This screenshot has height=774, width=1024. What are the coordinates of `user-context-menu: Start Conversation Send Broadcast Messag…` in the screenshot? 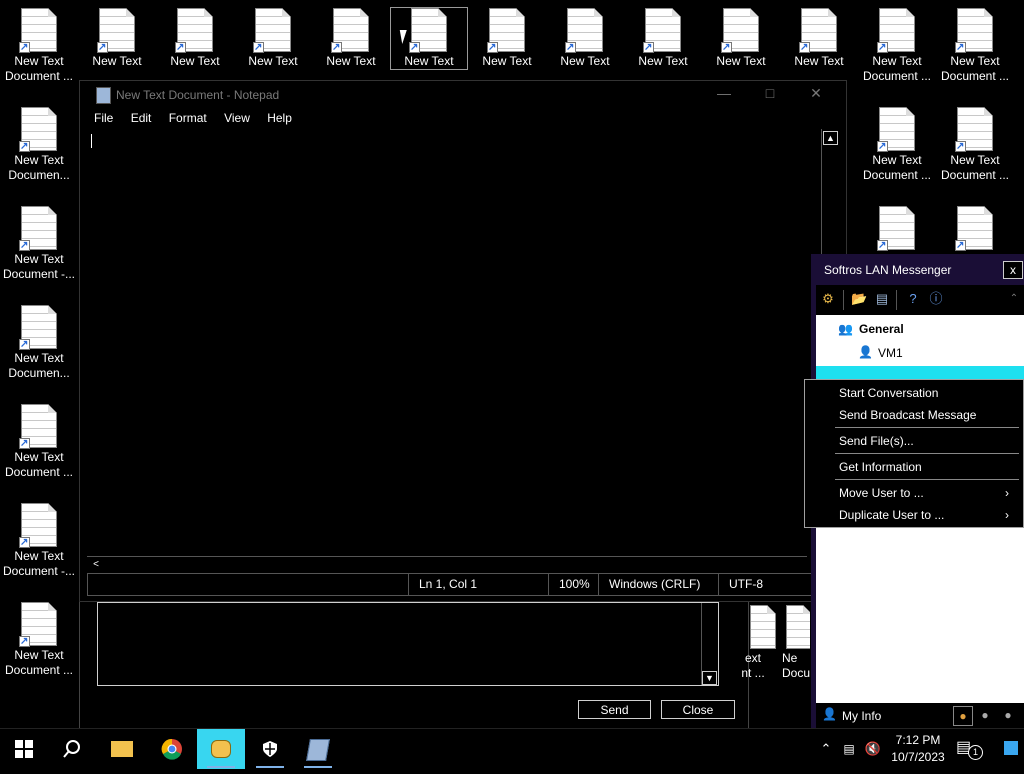 It's located at (914, 453).